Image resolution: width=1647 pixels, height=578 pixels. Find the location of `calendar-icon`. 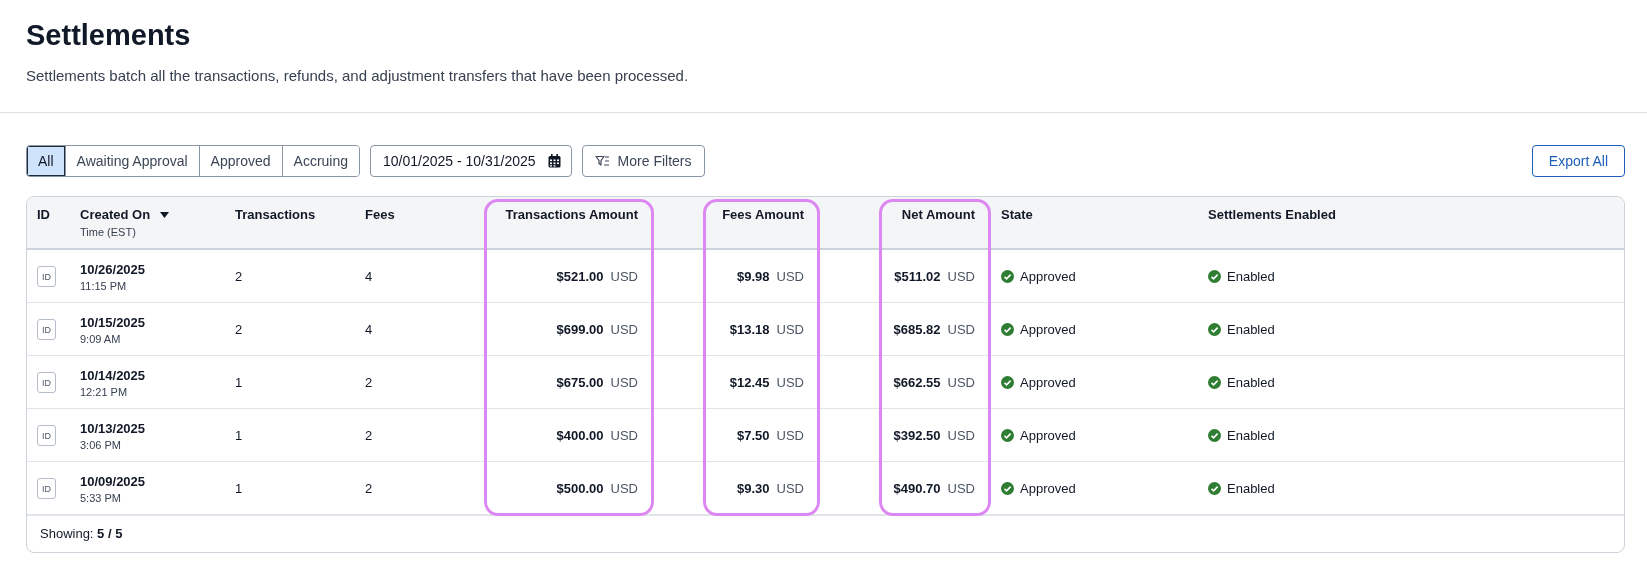

calendar-icon is located at coordinates (554, 161).